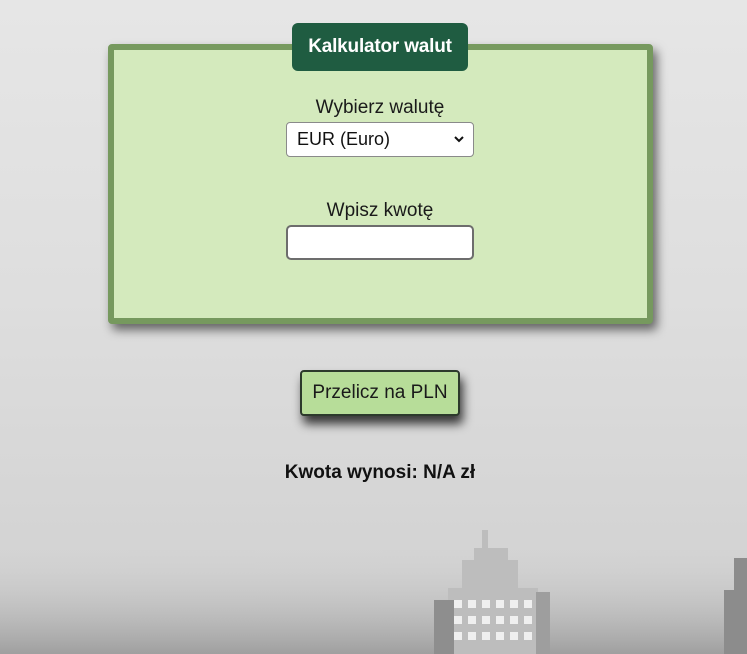  I want to click on amount-input, so click(380, 242).